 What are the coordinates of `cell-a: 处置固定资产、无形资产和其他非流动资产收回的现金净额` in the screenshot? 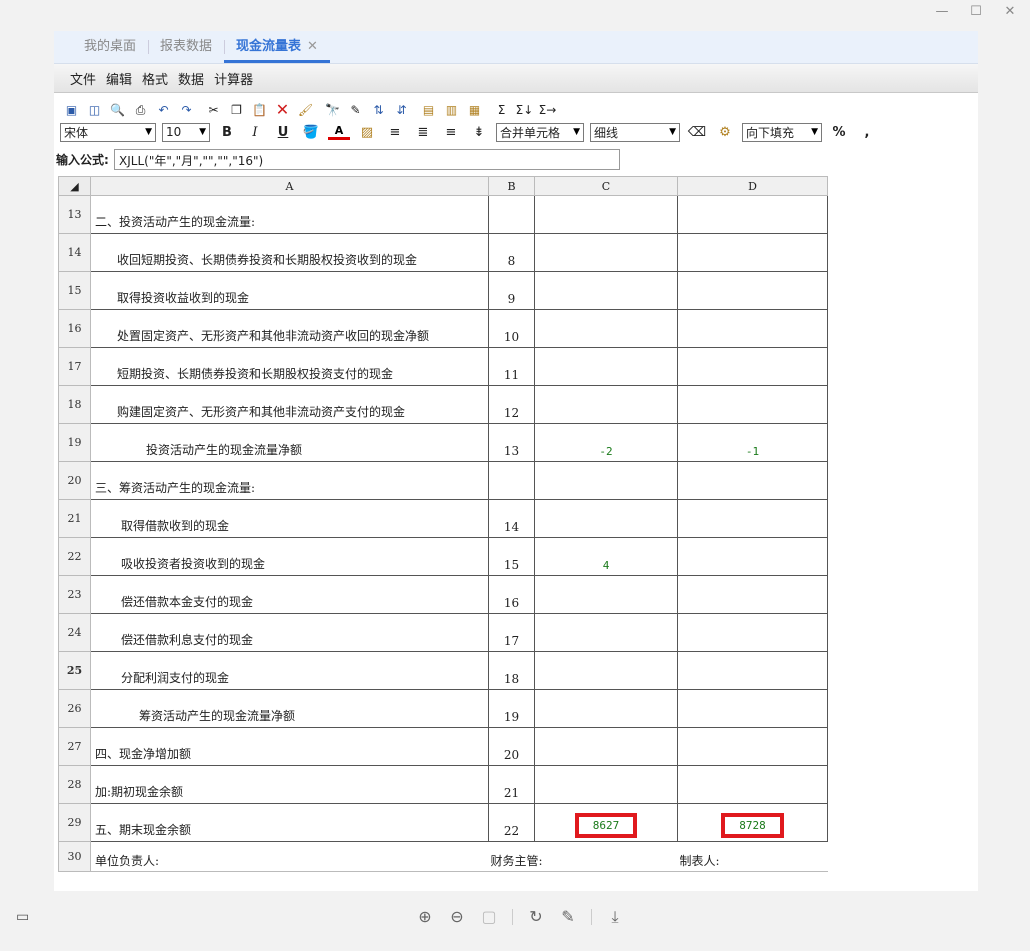 It's located at (289, 328).